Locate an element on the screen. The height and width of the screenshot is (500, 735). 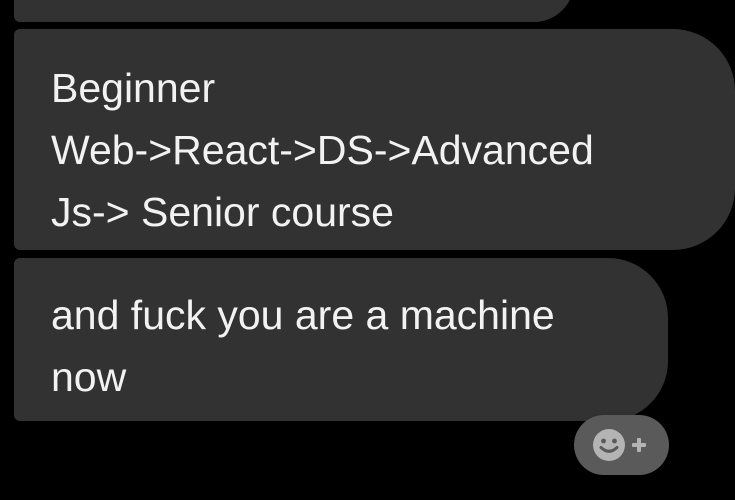
add-reaction-icon is located at coordinates (619, 445).